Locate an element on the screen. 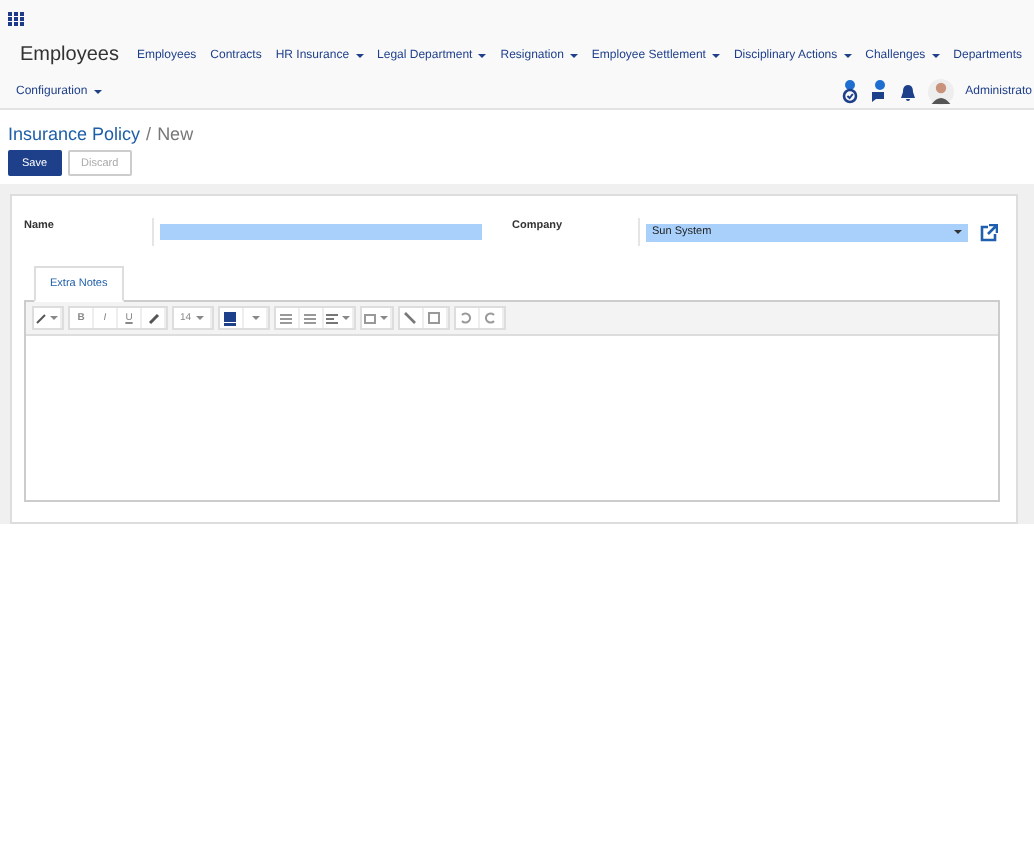  name-field is located at coordinates (321, 232).